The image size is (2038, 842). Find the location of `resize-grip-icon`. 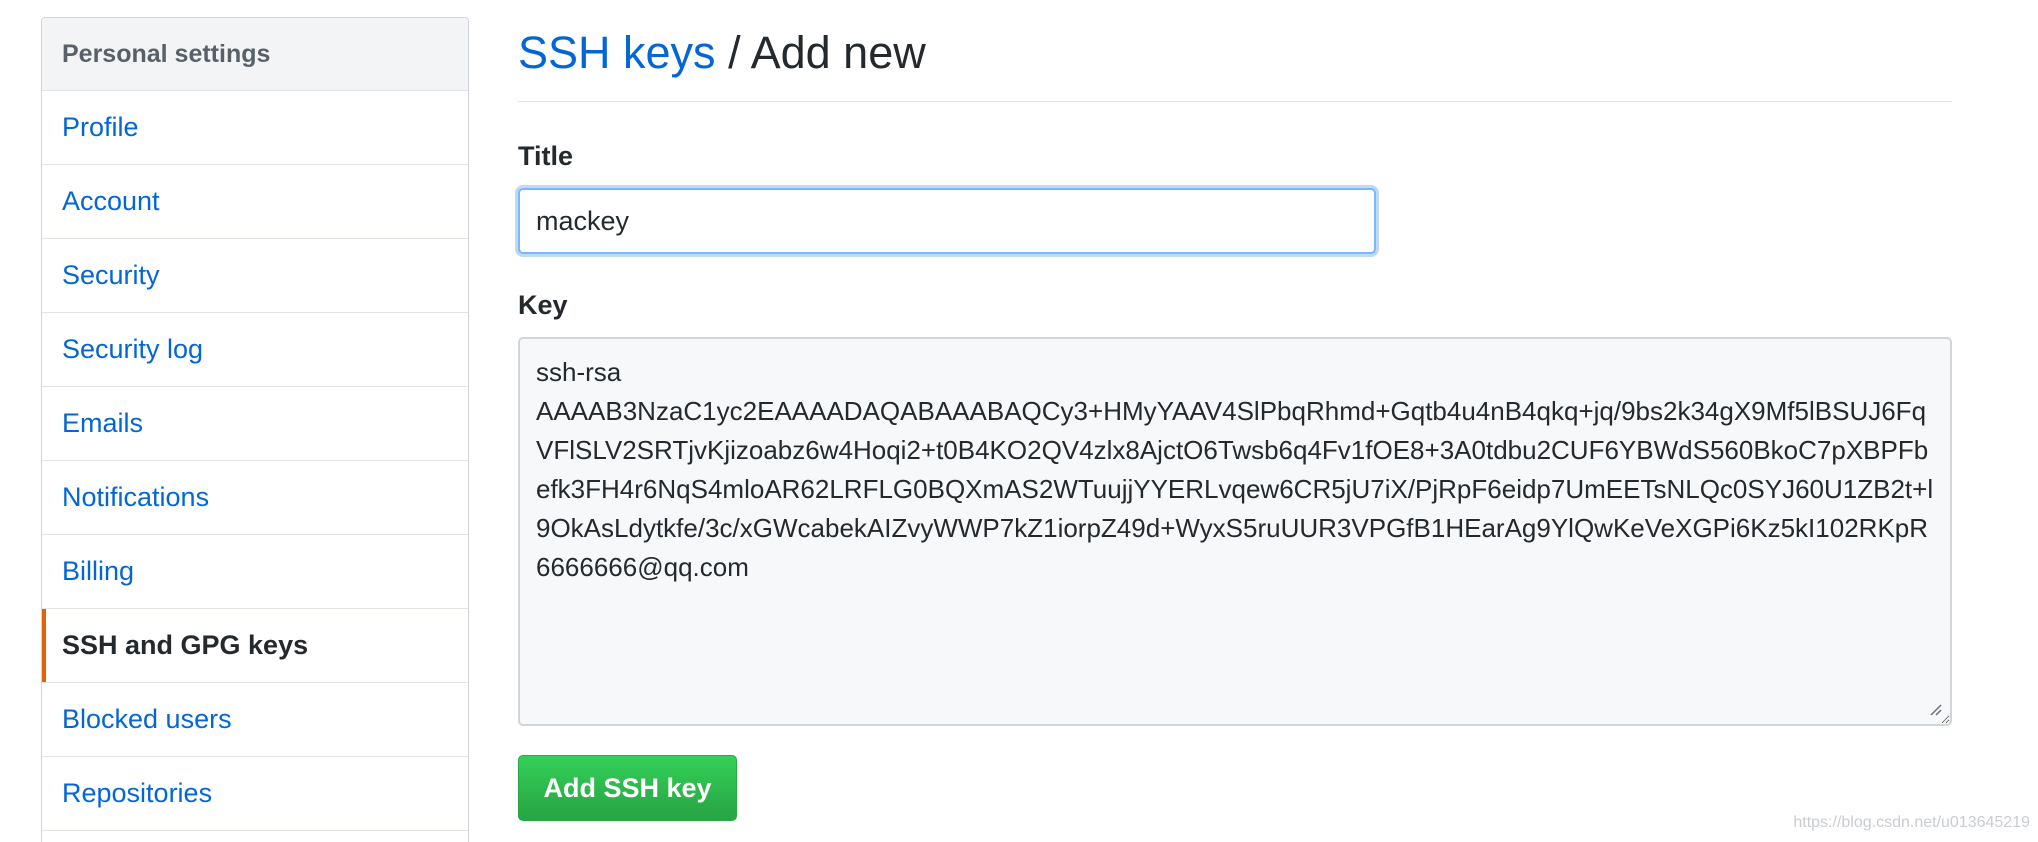

resize-grip-icon is located at coordinates (1935, 709).